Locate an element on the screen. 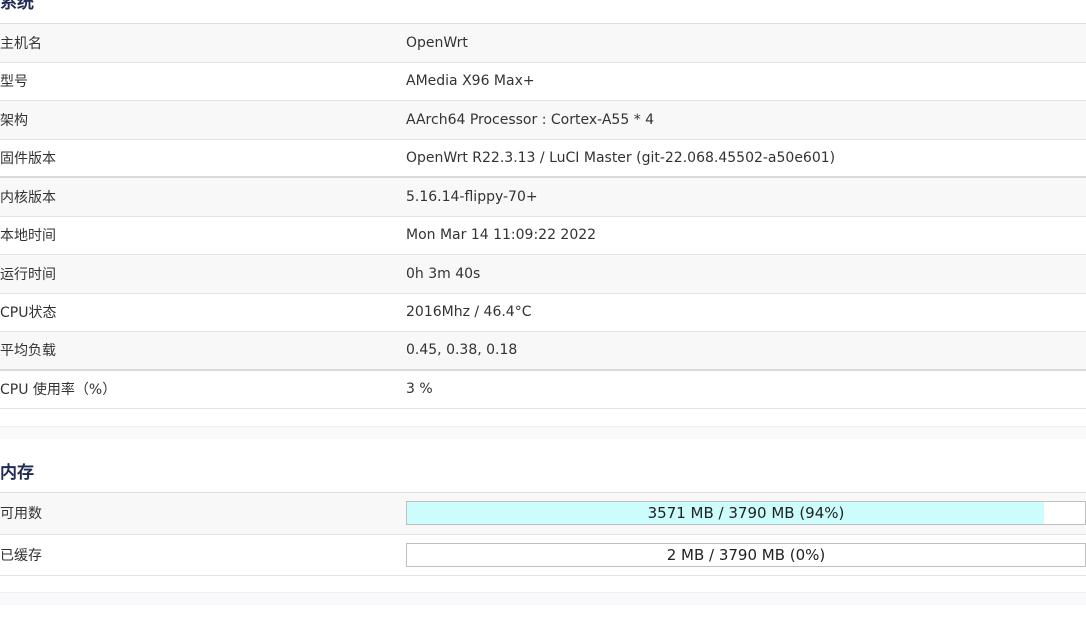 The width and height of the screenshot is (1086, 621). system-row-model: 型号 AMedia X96 Max+ is located at coordinates (543, 81).